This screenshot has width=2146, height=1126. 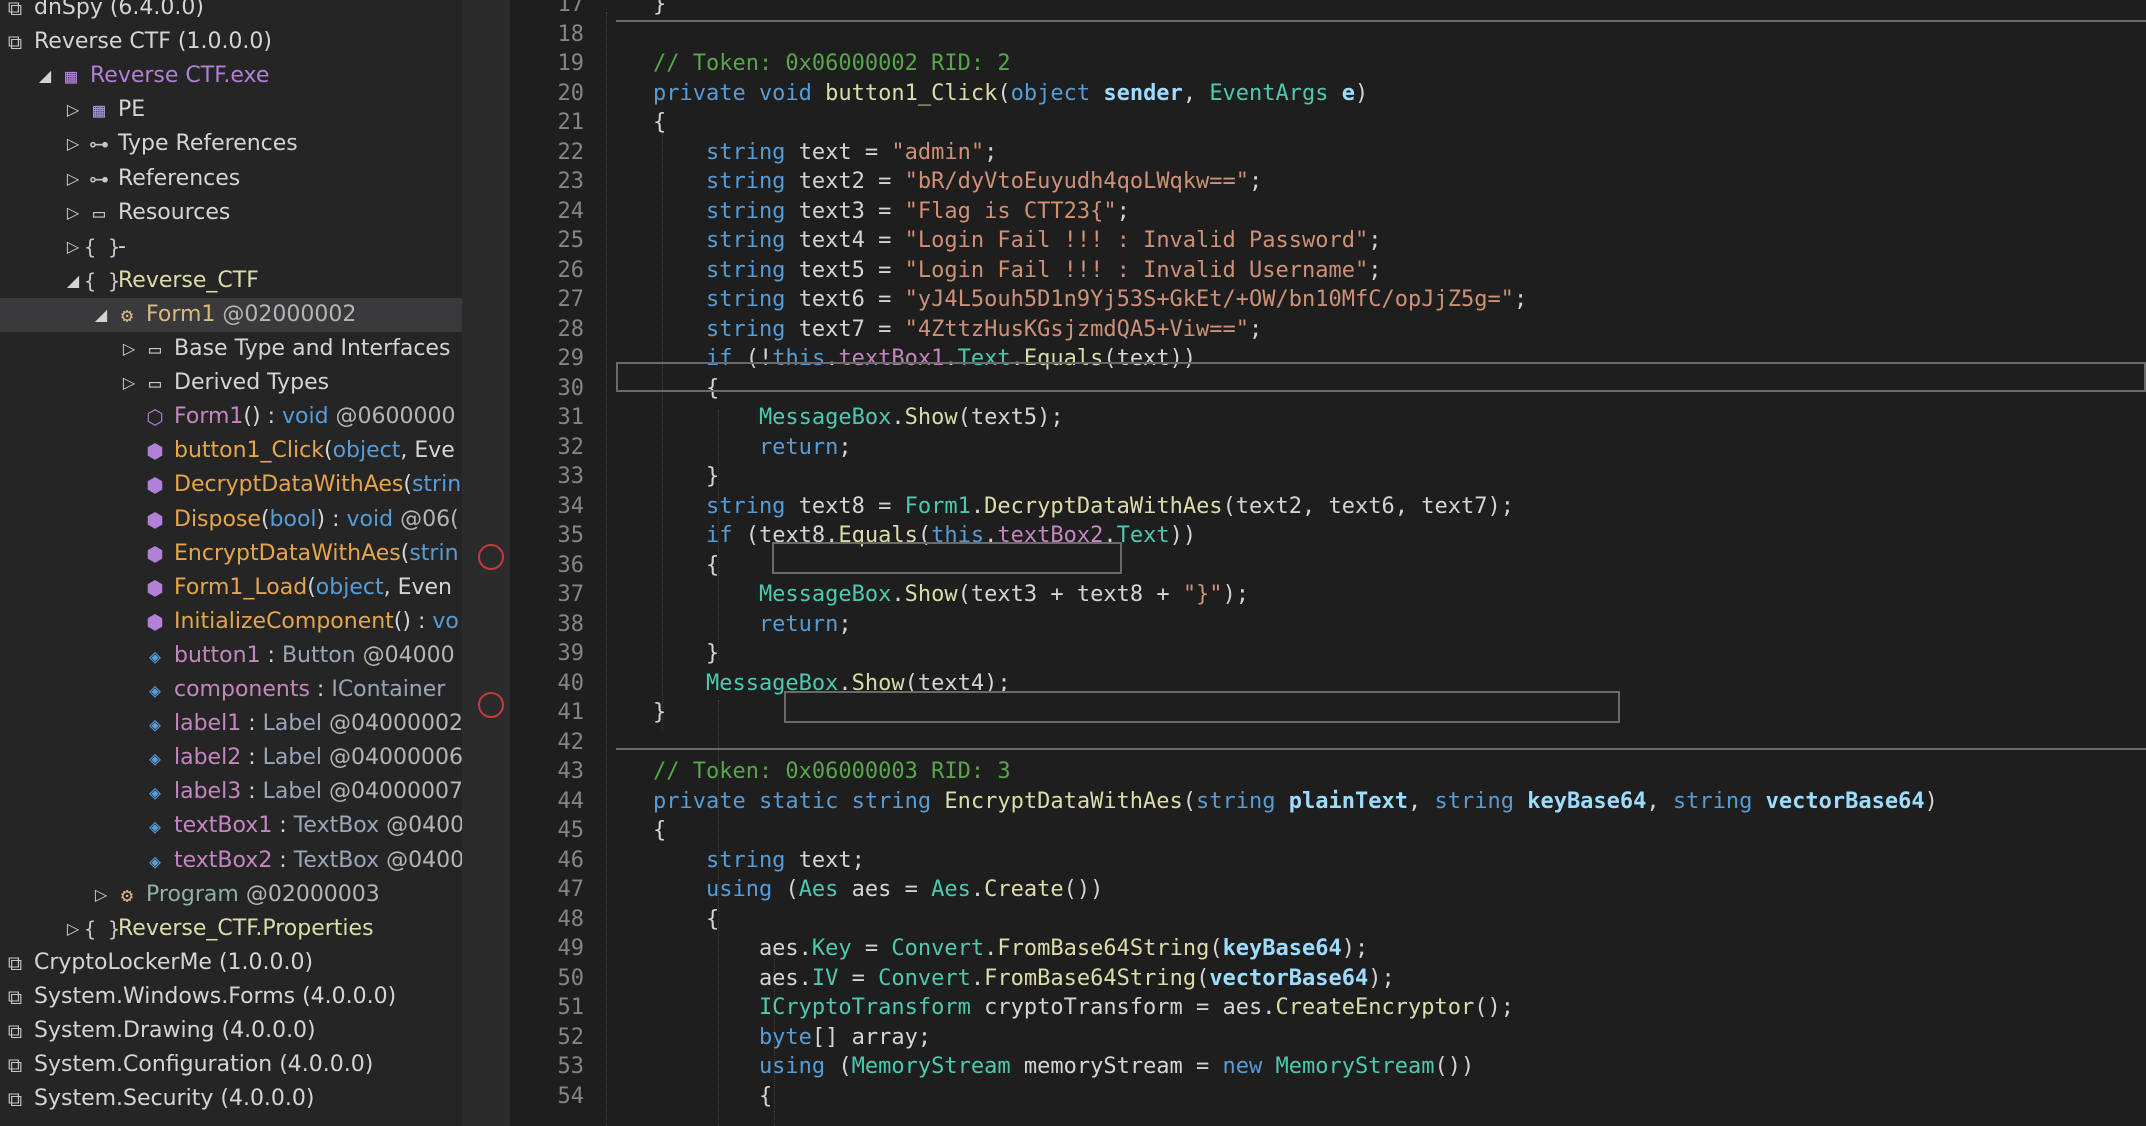 What do you see at coordinates (231, 758) in the screenshot?
I see `tree-item: ◈ label2 : Label @04000006` at bounding box center [231, 758].